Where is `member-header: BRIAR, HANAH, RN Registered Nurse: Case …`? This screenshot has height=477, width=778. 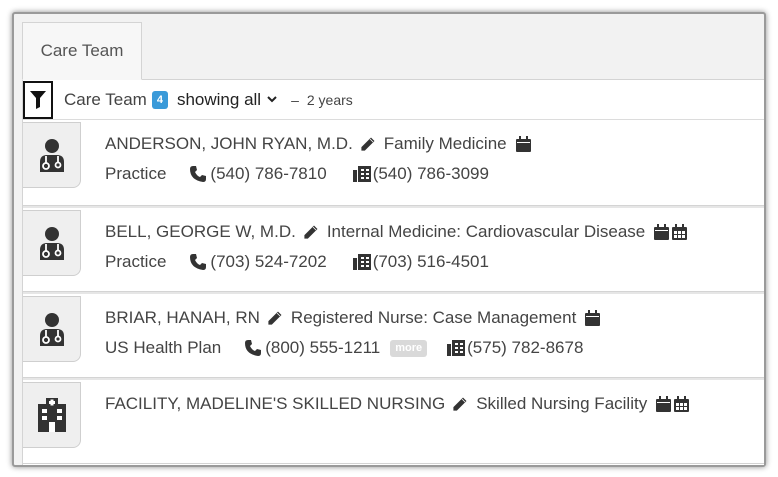 member-header: BRIAR, HANAH, RN Registered Nurse: Case … is located at coordinates (353, 318).